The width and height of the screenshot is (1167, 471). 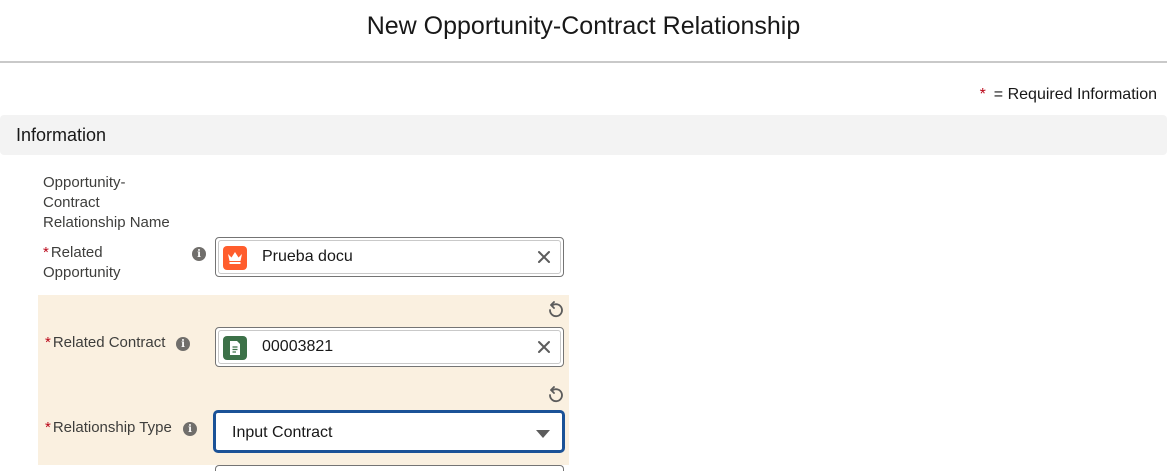 What do you see at coordinates (84, 182) in the screenshot?
I see `relationship-name-label-line1: Opportunity-` at bounding box center [84, 182].